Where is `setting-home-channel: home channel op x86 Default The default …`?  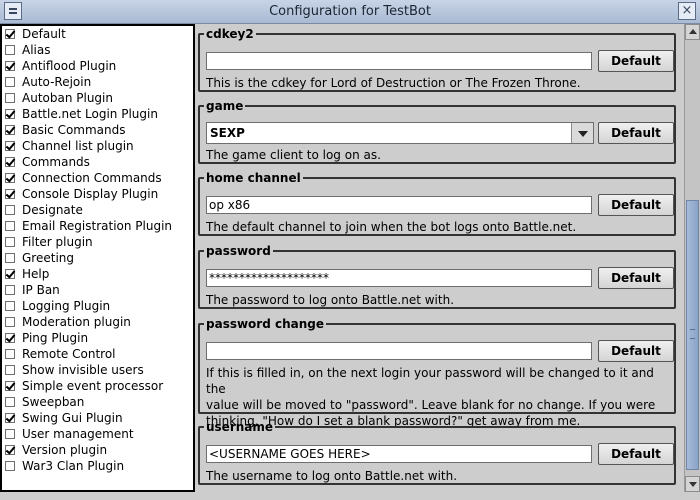
setting-home-channel: home channel op x86 Default The default … is located at coordinates (437, 204).